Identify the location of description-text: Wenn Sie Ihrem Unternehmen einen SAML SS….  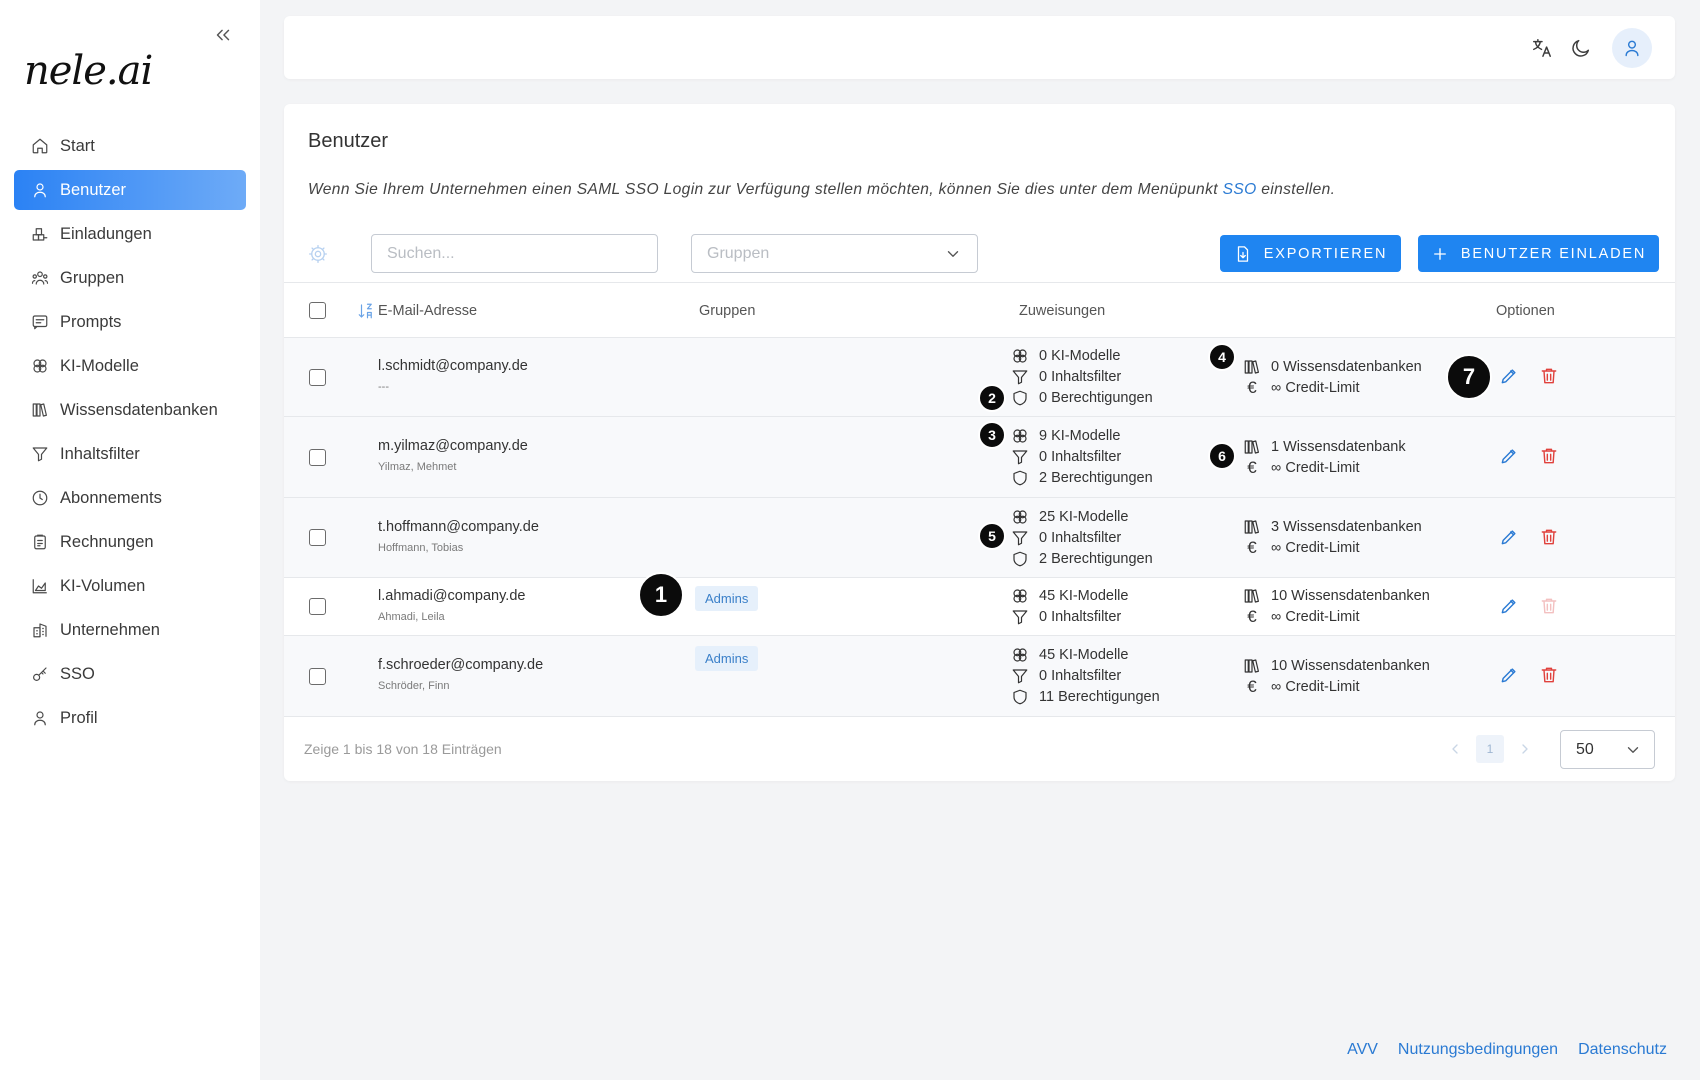
(765, 189).